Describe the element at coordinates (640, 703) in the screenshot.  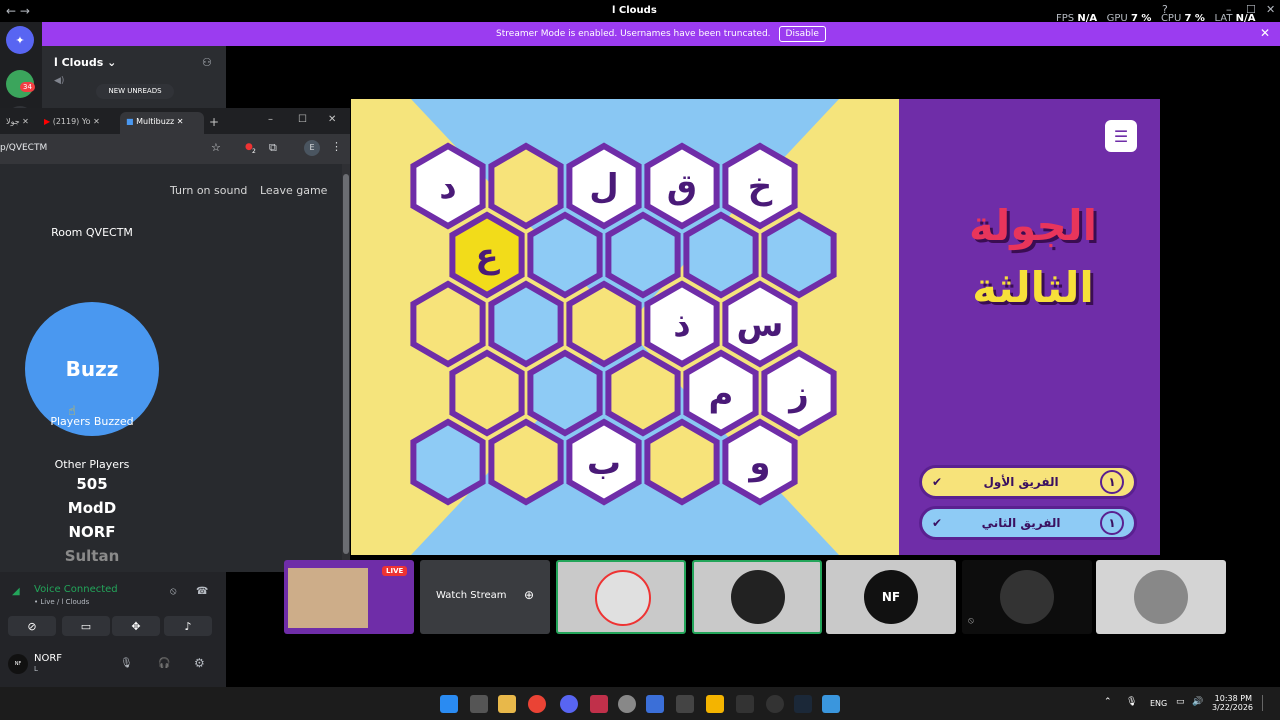
I see `windows-taskbar: ⌃ 🎙 ENG ▭ 🔊 10:38 PM 3/22/2026` at that location.